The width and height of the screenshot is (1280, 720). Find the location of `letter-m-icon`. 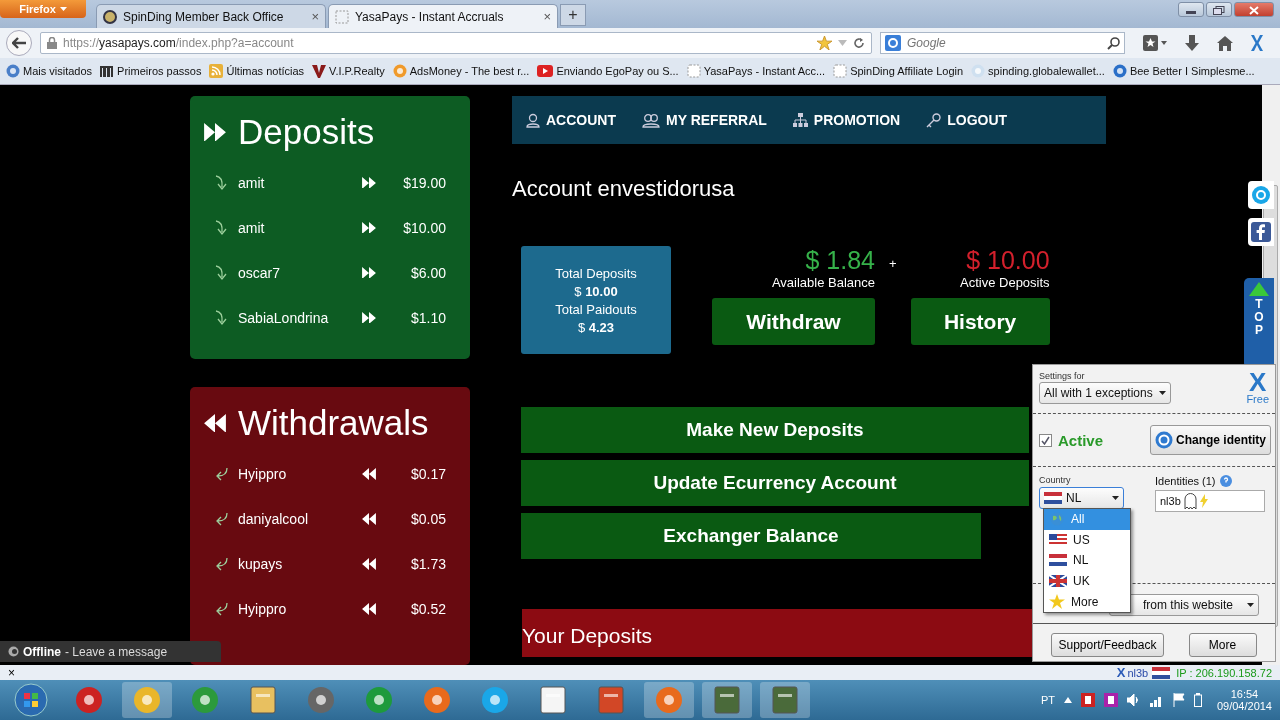

letter-m-icon is located at coordinates (107, 71).